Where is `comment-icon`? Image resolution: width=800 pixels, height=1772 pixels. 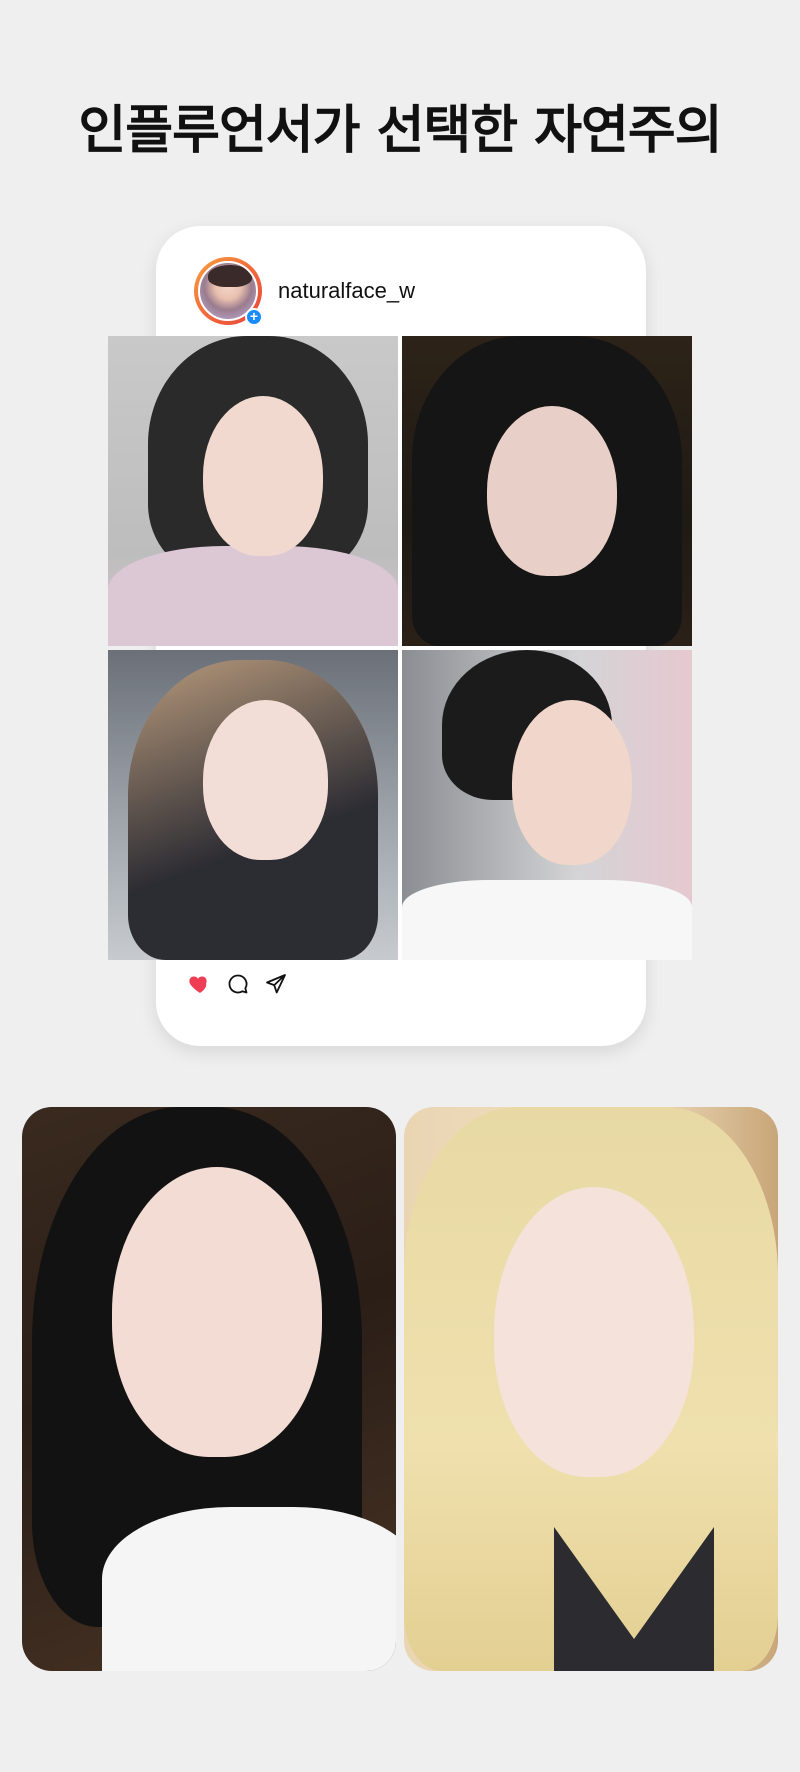
comment-icon is located at coordinates (238, 984).